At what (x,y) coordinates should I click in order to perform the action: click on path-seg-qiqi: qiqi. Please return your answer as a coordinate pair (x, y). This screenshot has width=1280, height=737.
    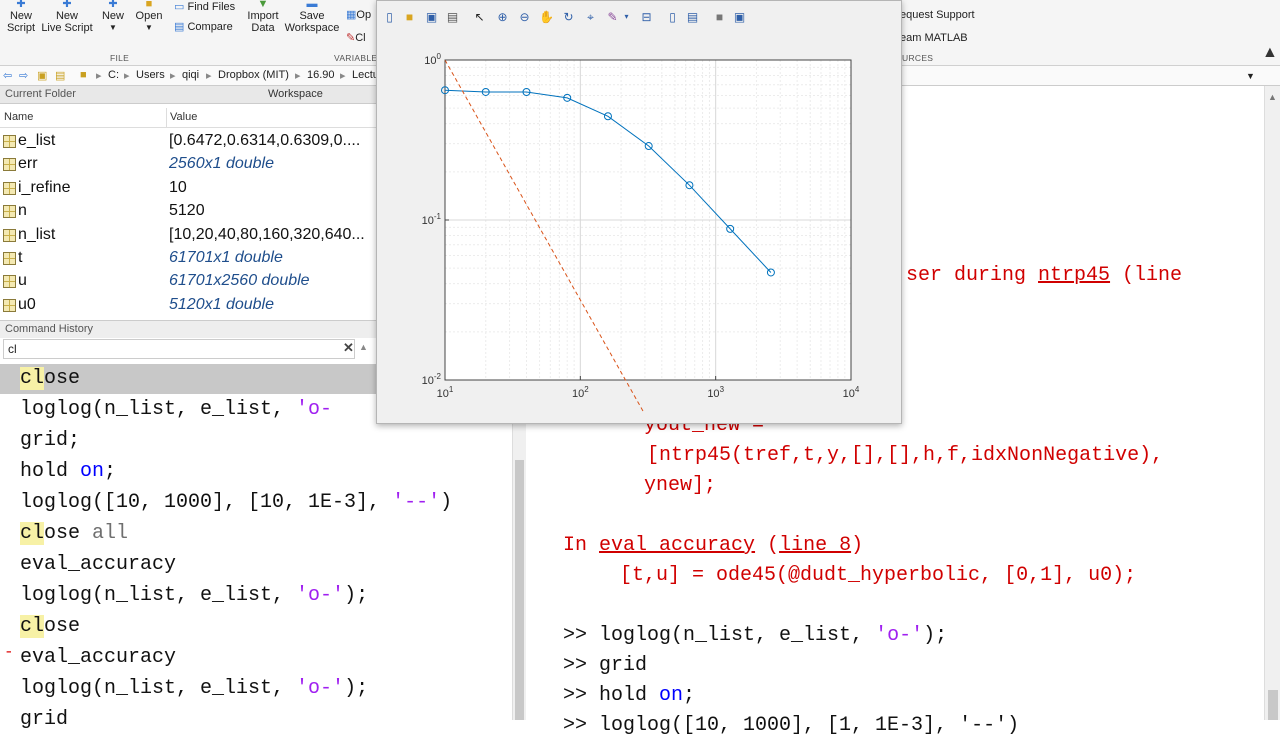
    Looking at the image, I should click on (190, 75).